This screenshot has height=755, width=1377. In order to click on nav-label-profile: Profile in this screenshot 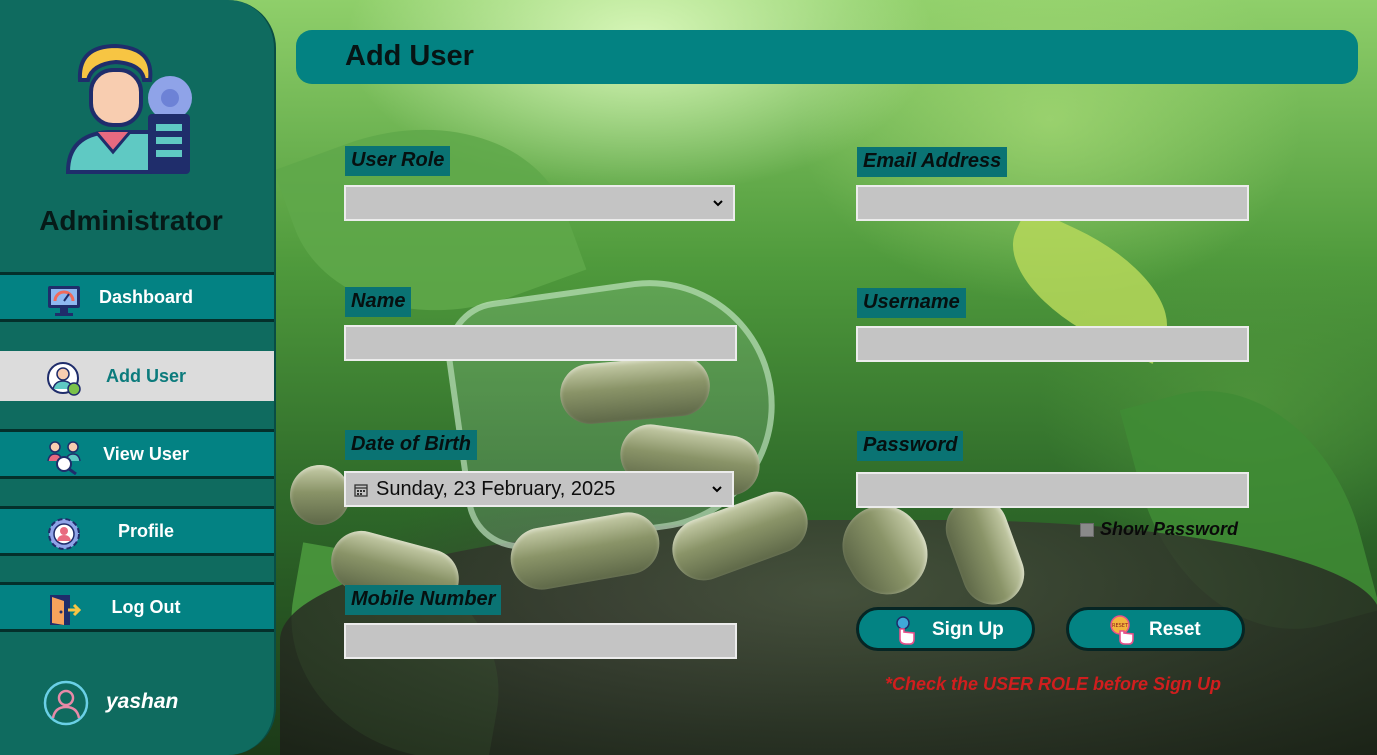, I will do `click(145, 530)`.